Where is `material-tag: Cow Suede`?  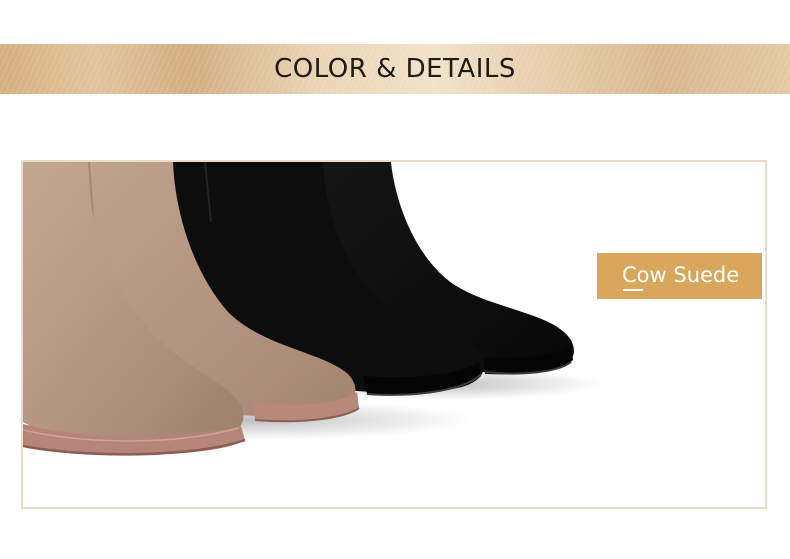 material-tag: Cow Suede is located at coordinates (679, 276).